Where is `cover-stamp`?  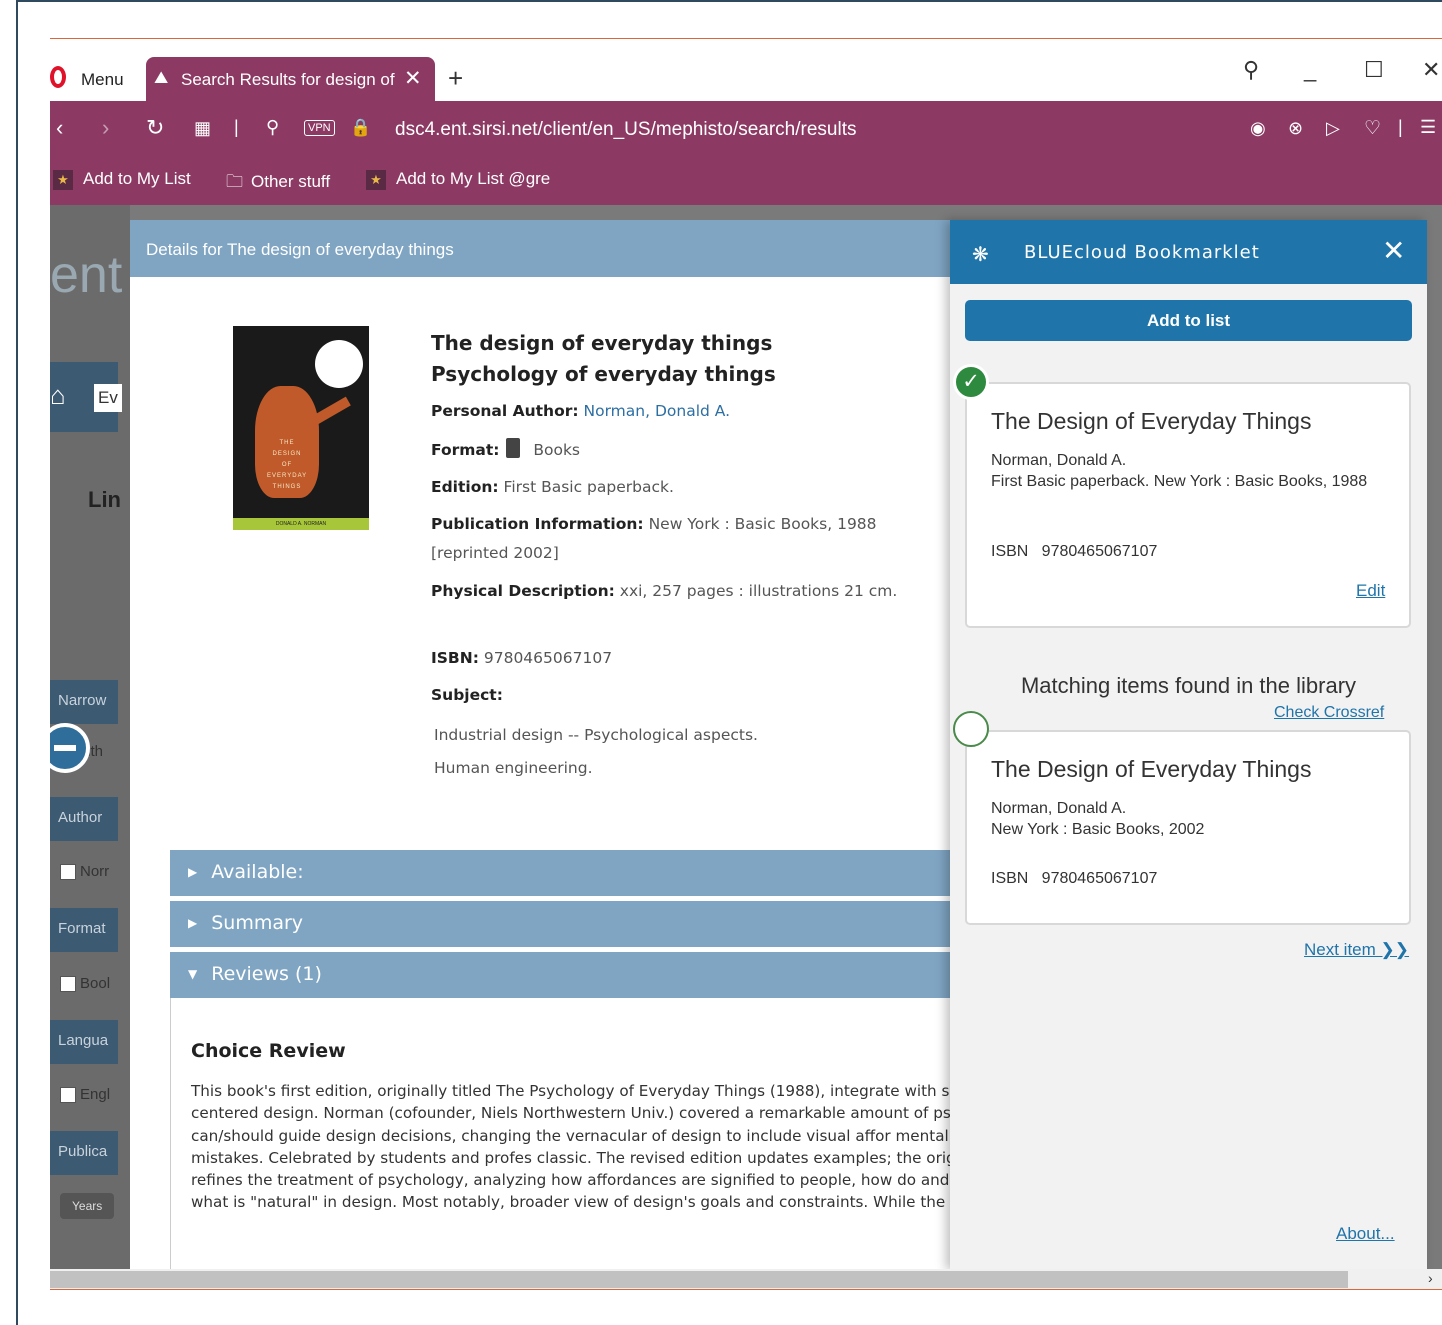
cover-stamp is located at coordinates (339, 364).